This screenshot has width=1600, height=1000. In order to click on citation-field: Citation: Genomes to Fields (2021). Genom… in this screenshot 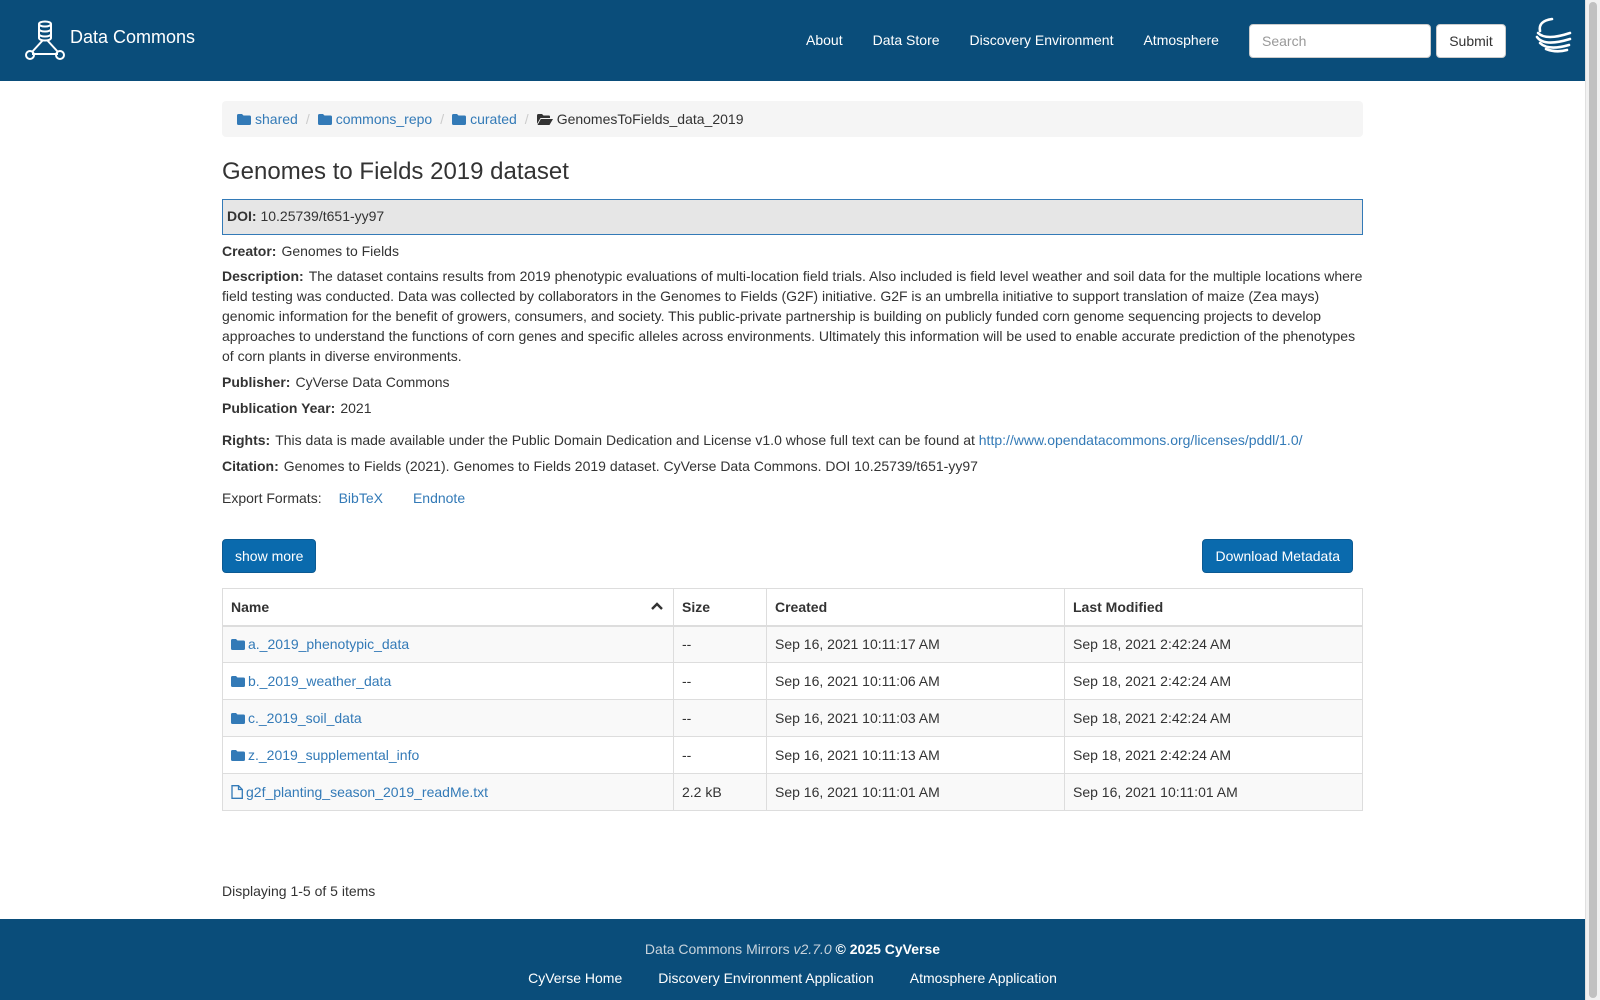, I will do `click(792, 466)`.